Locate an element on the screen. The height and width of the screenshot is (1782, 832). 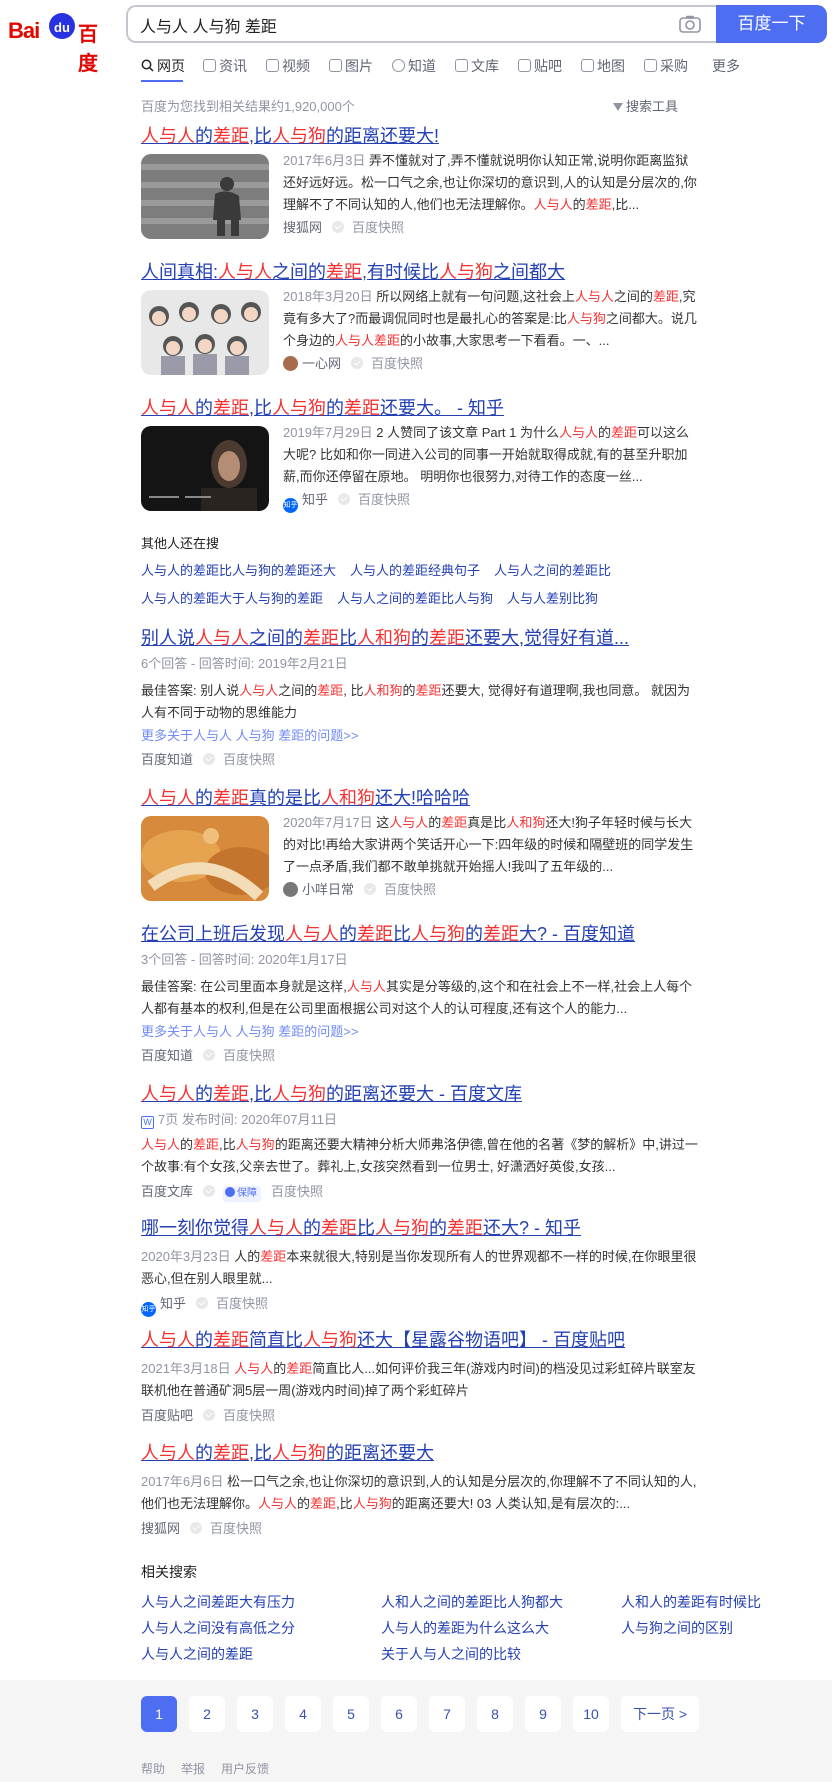
related-link: 人与狗之间的区别 is located at coordinates (677, 1628).